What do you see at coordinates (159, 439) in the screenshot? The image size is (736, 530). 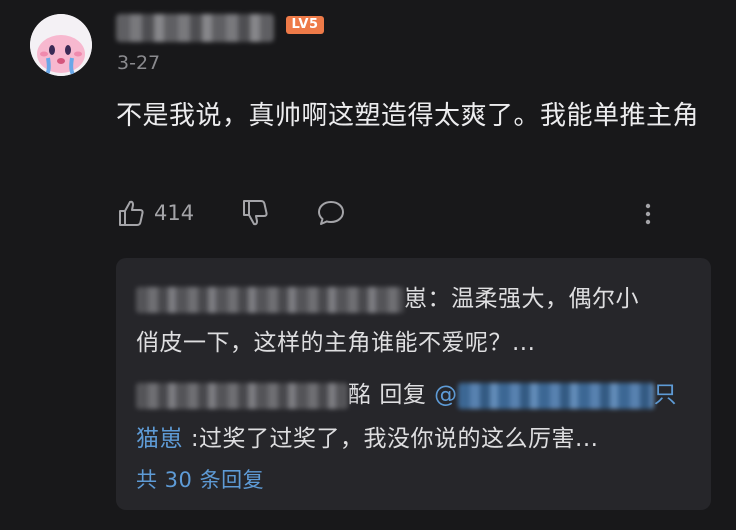 I see `reply-2-target-name-end: 猫崽` at bounding box center [159, 439].